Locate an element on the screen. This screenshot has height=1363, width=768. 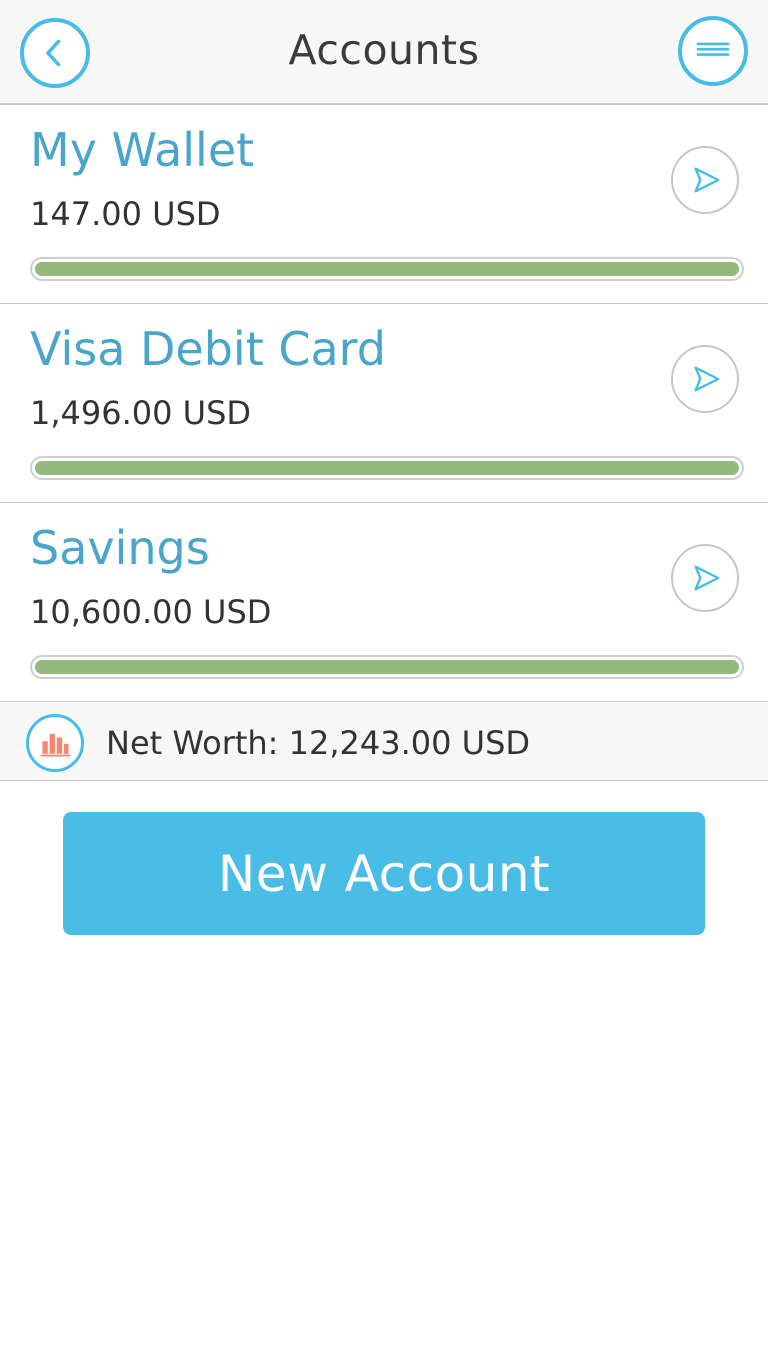
new-account-button: New Account is located at coordinates (384, 873).